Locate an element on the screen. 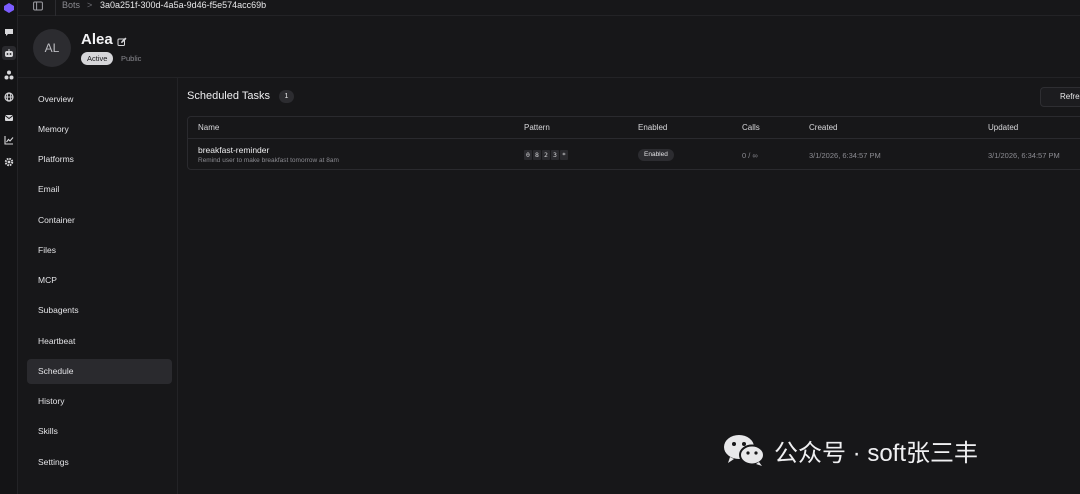  bot-icon is located at coordinates (9, 53).